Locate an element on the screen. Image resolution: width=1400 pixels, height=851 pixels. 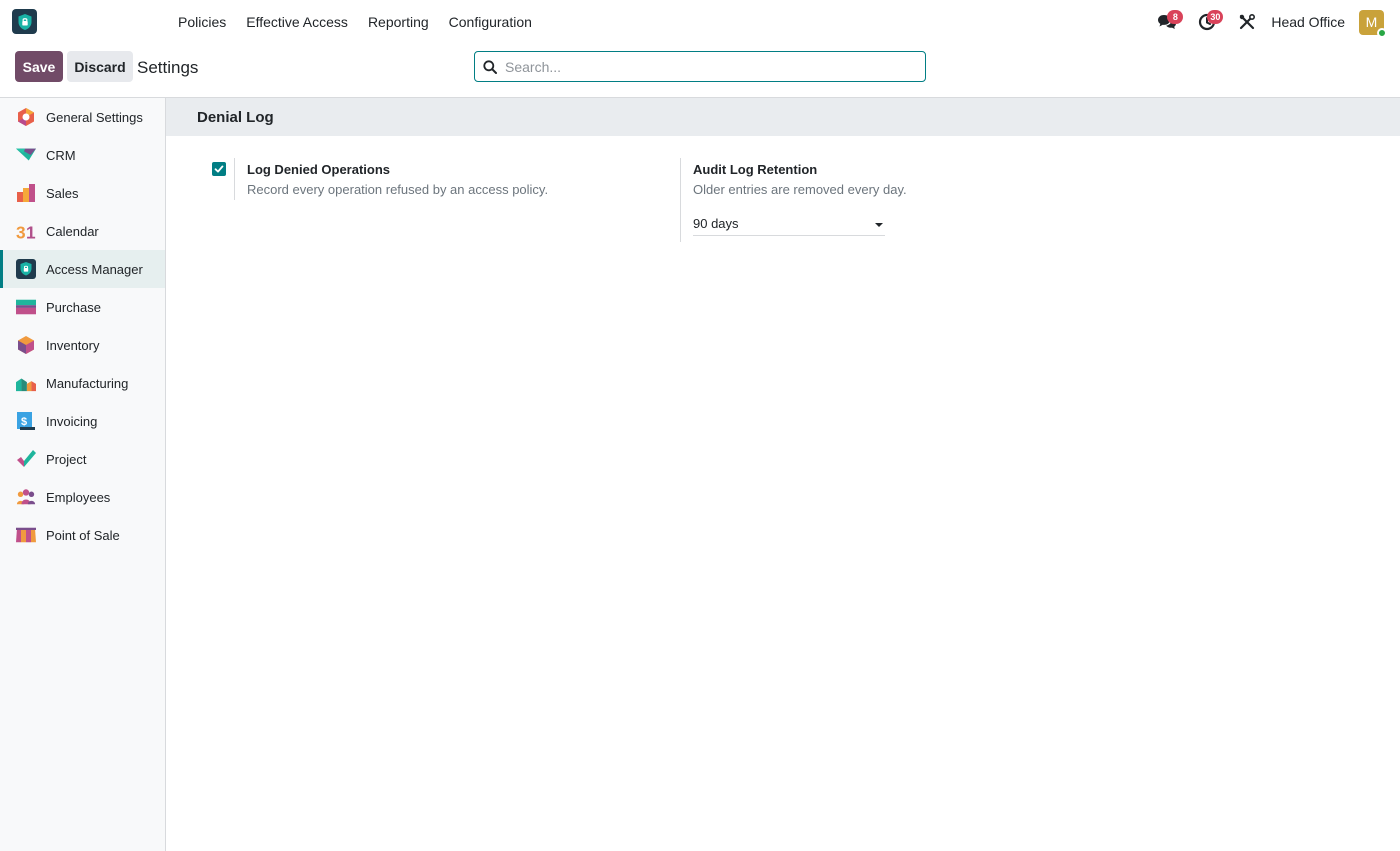
log-denied-label: Log Denied Operations is located at coordinates (319, 169).